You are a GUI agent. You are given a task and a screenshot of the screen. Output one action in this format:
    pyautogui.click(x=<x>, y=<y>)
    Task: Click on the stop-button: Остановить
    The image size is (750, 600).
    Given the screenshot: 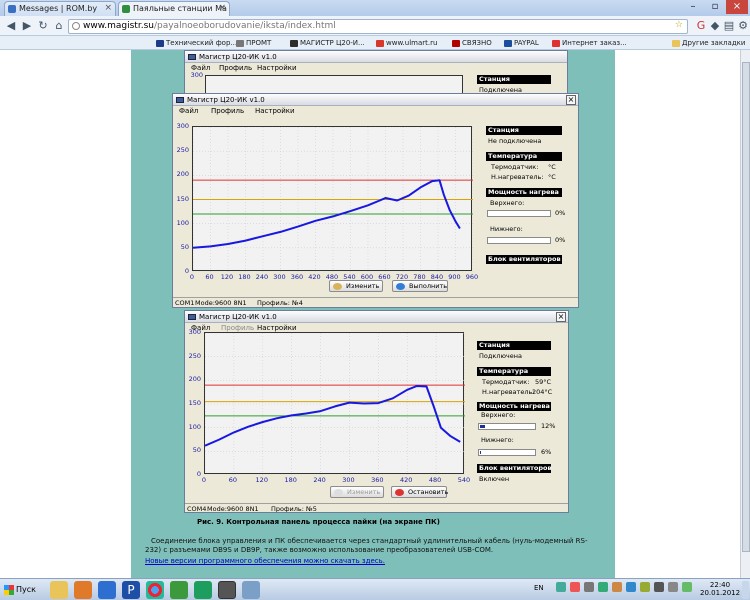 What is the action you would take?
    pyautogui.click(x=419, y=492)
    